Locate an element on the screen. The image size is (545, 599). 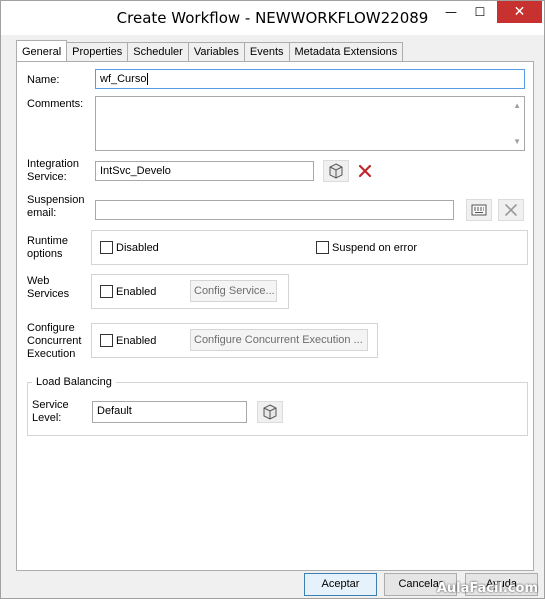
tab-scheduler: Scheduler is located at coordinates (158, 52).